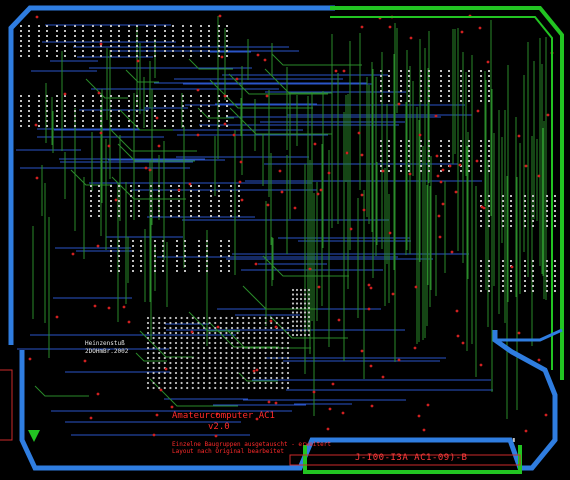 The image size is (570, 480). What do you see at coordinates (223, 416) in the screenshot?
I see `board-title: Amateurcomputer AC1` at bounding box center [223, 416].